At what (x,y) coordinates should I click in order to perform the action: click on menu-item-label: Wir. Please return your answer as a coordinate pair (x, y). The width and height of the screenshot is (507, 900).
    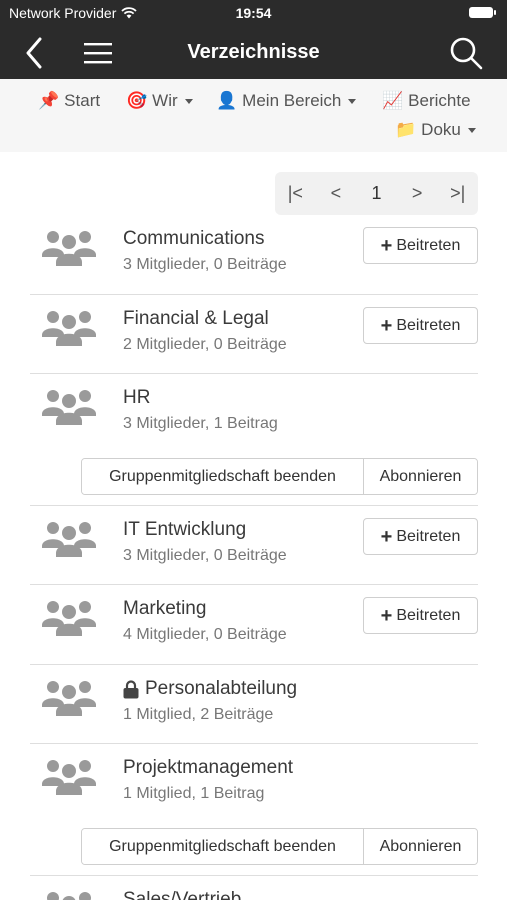
    Looking at the image, I should click on (165, 100).